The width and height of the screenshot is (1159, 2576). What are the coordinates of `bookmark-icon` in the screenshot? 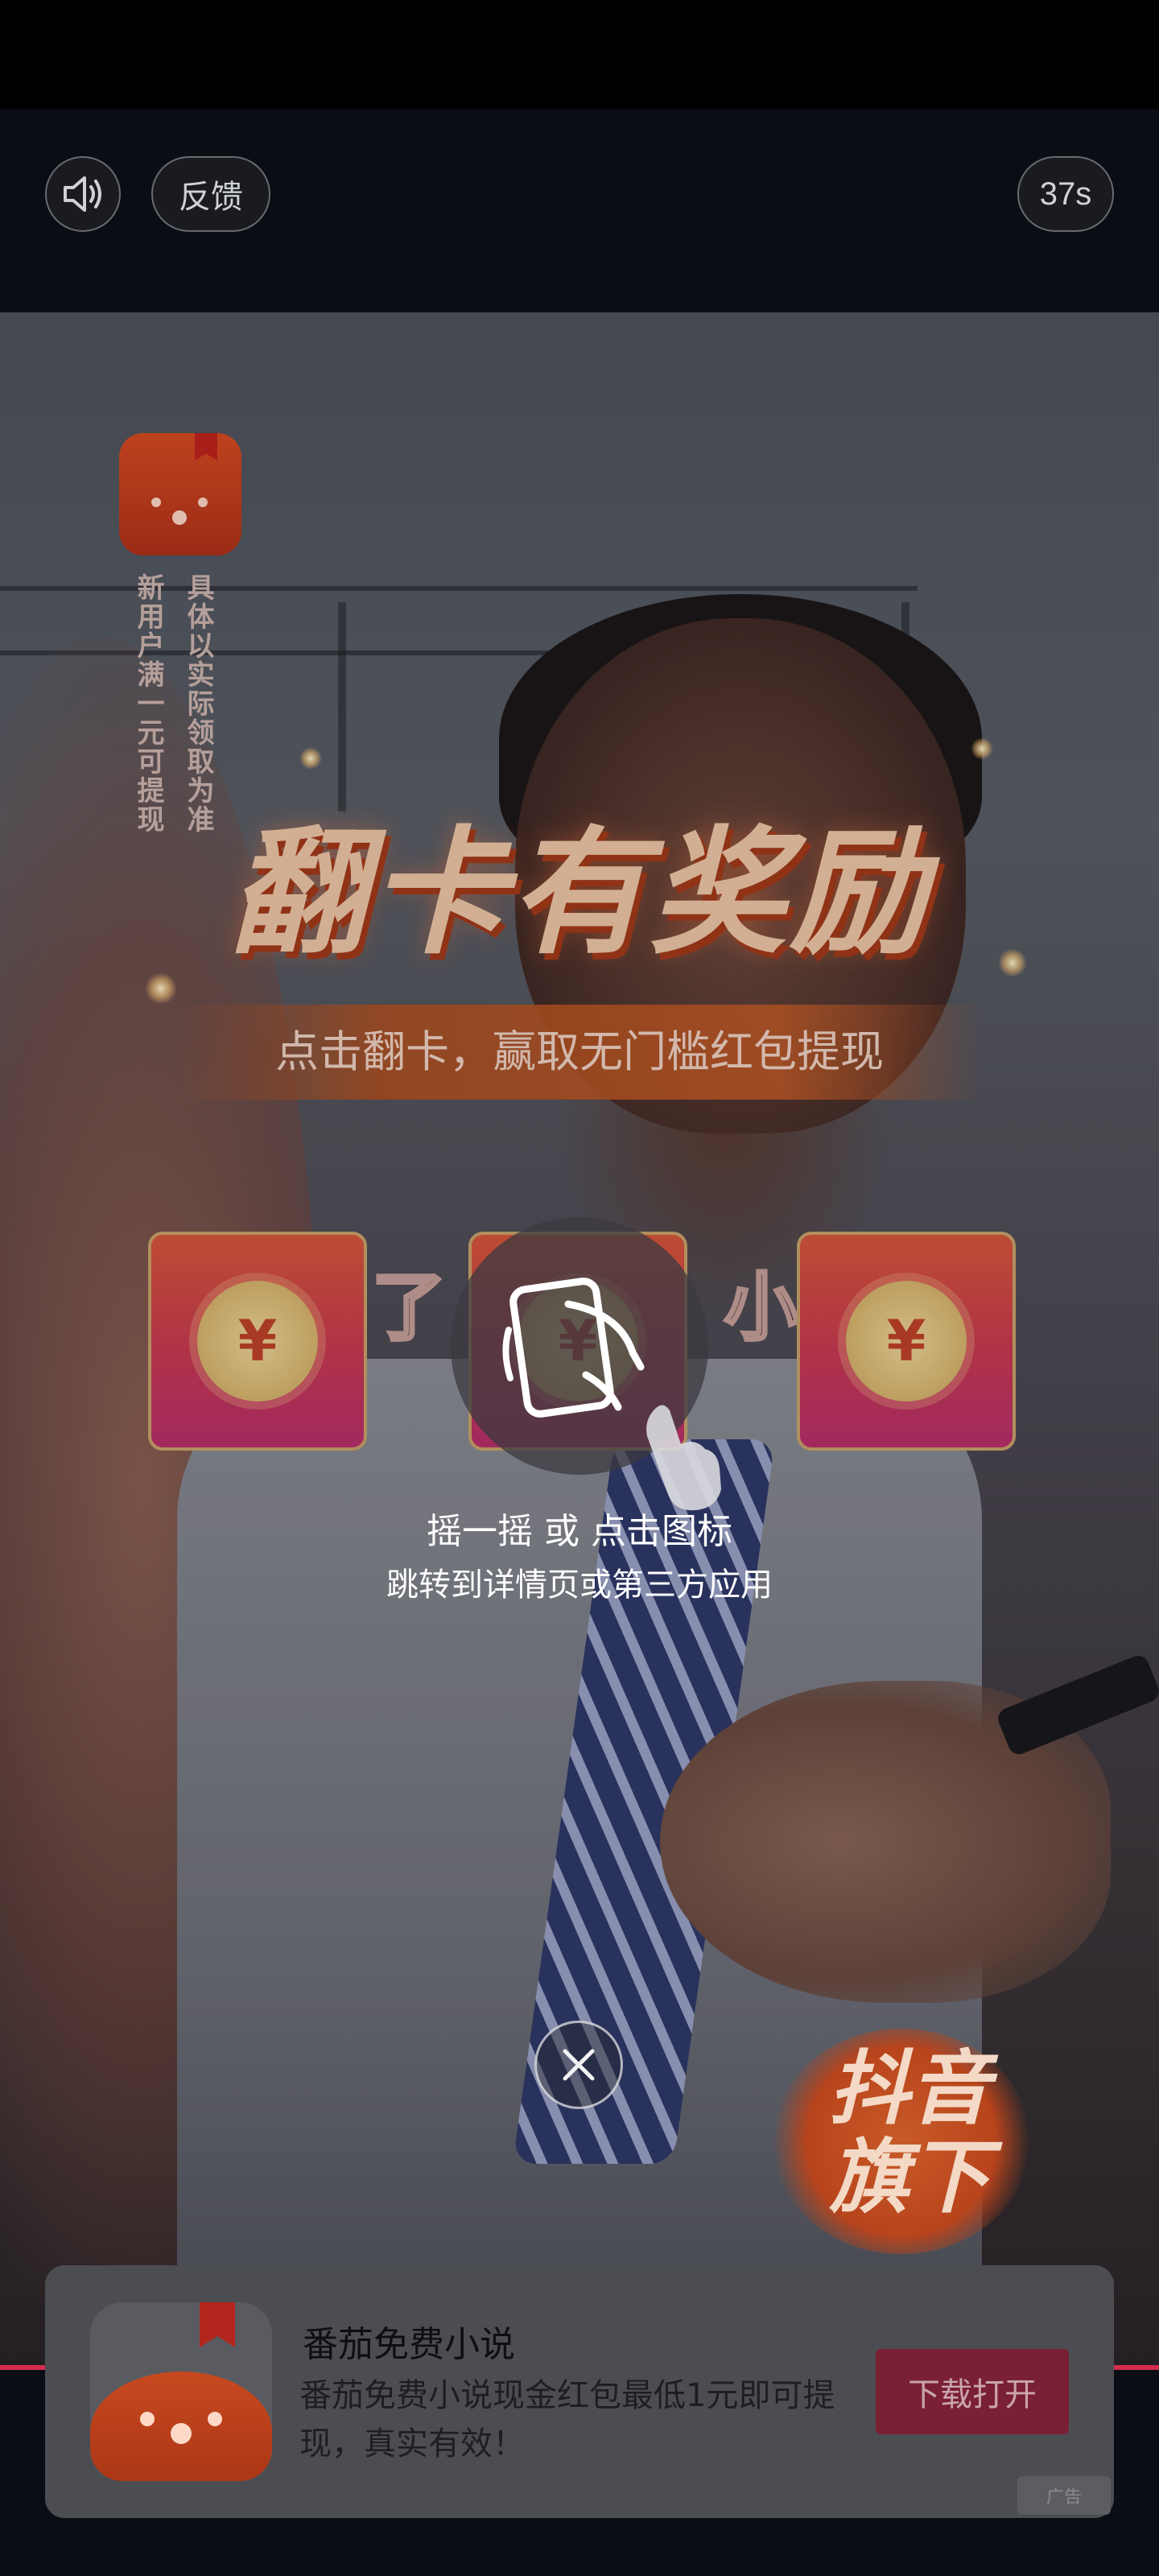 It's located at (217, 2324).